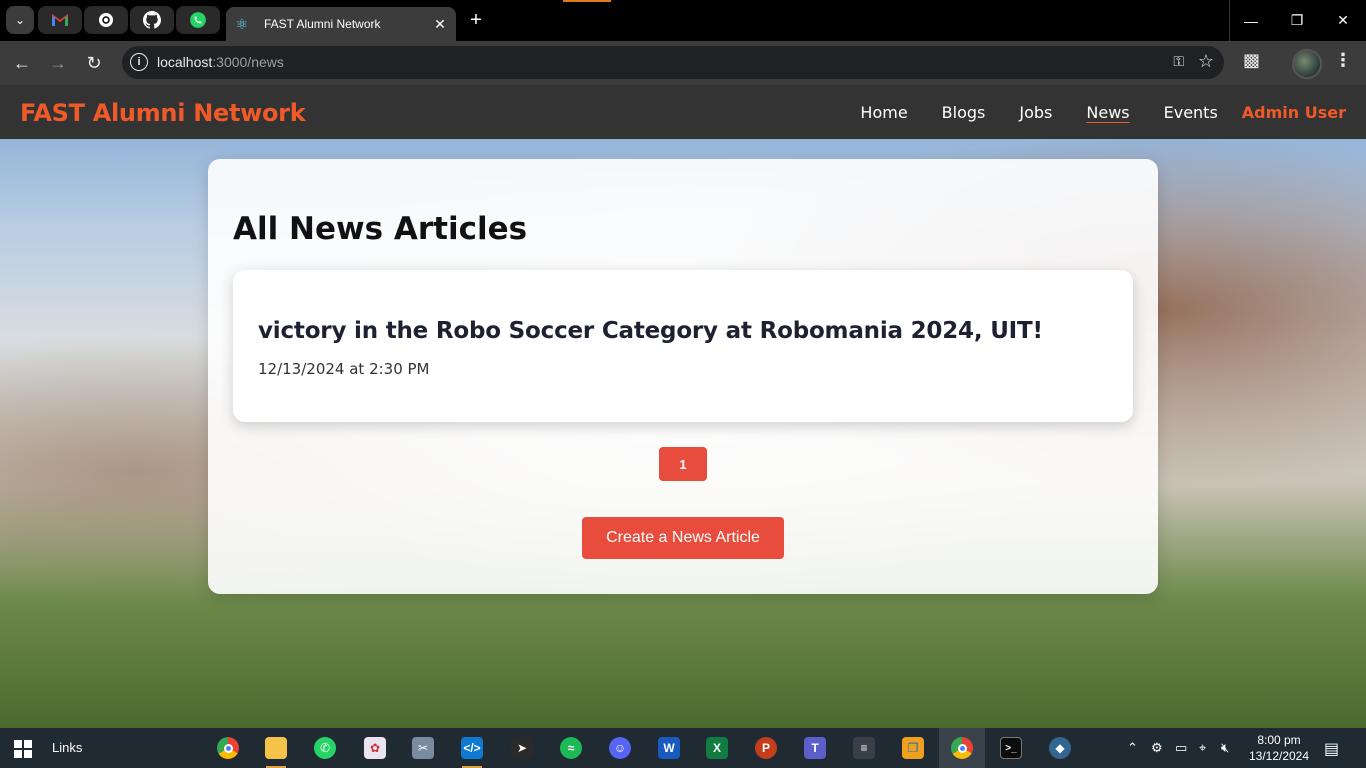  I want to click on taskbar-postgresql: ◆, so click(1060, 748).